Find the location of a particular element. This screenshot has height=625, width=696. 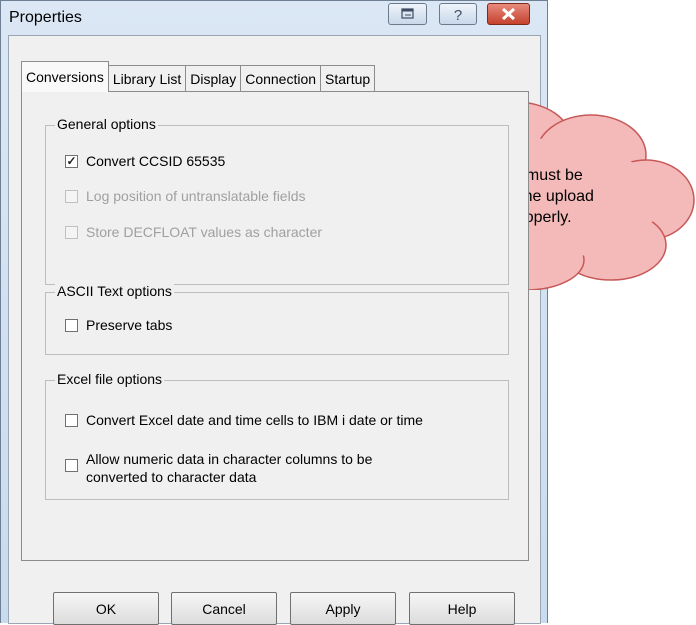

restore-button is located at coordinates (407, 14).